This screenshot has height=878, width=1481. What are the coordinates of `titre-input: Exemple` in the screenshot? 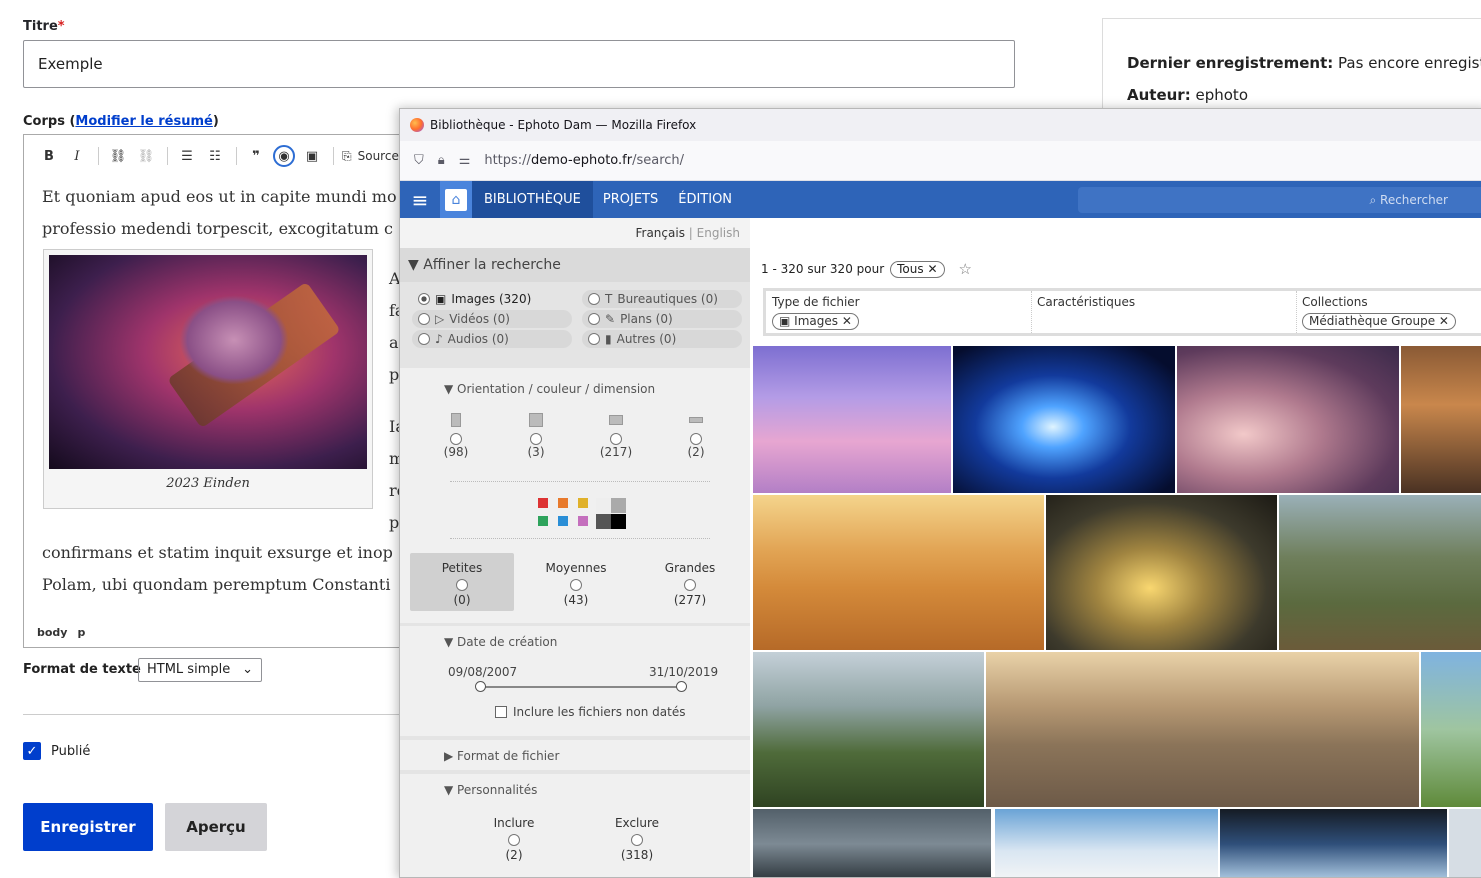 It's located at (519, 64).